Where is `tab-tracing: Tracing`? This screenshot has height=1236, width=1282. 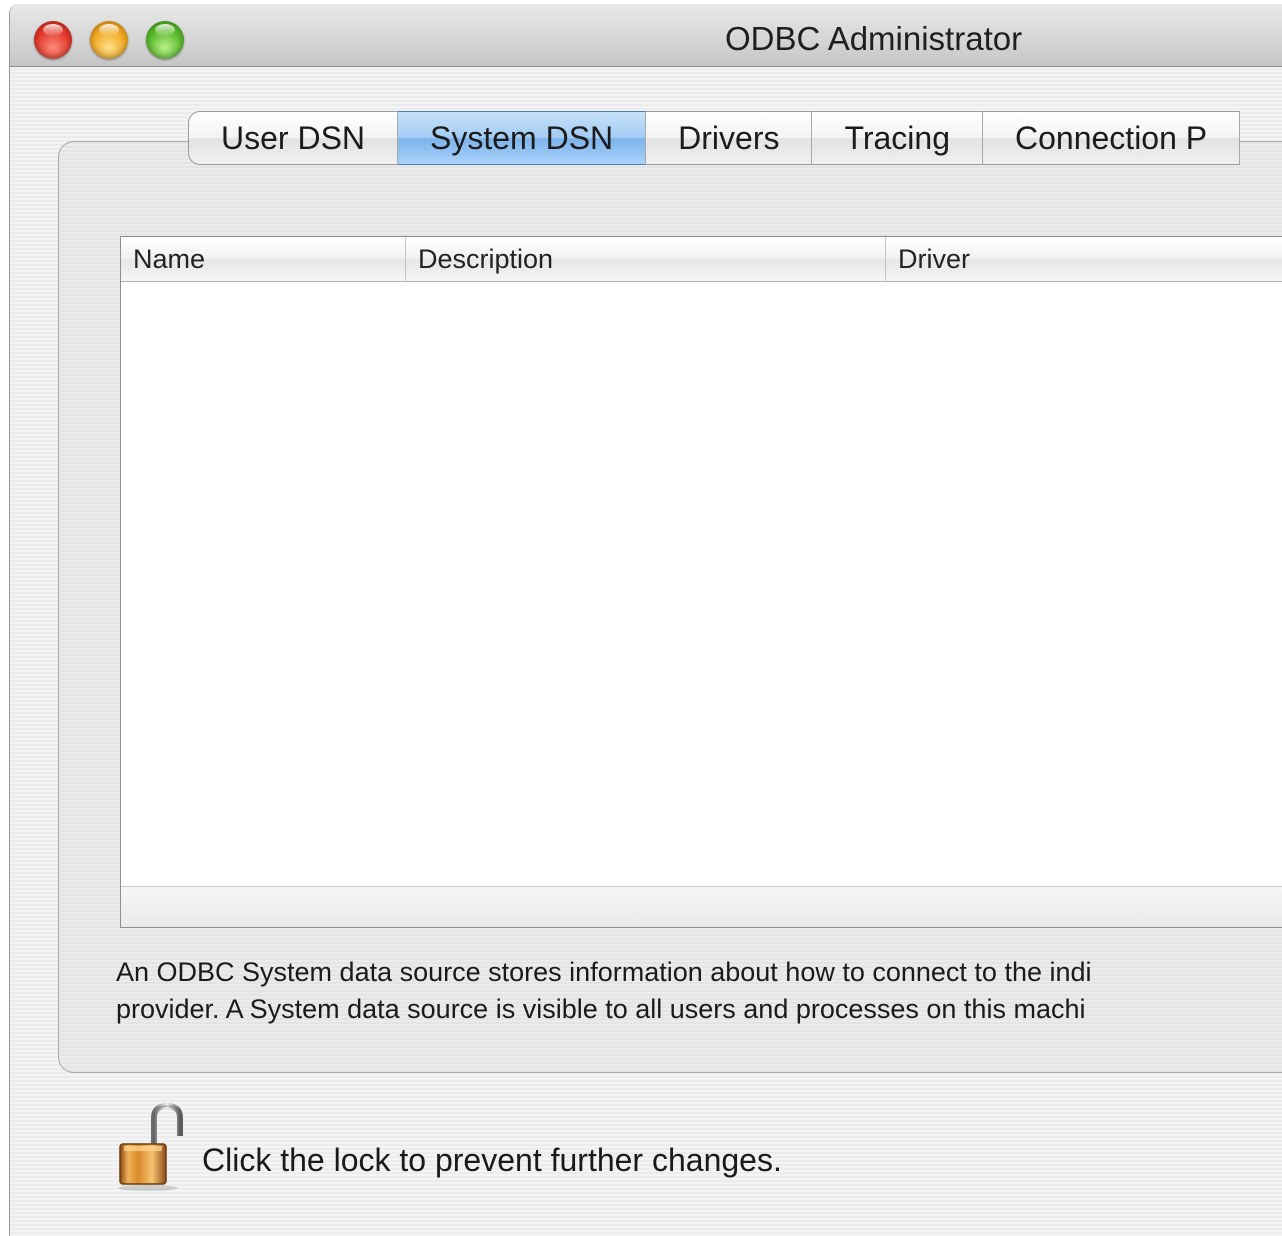 tab-tracing: Tracing is located at coordinates (897, 138).